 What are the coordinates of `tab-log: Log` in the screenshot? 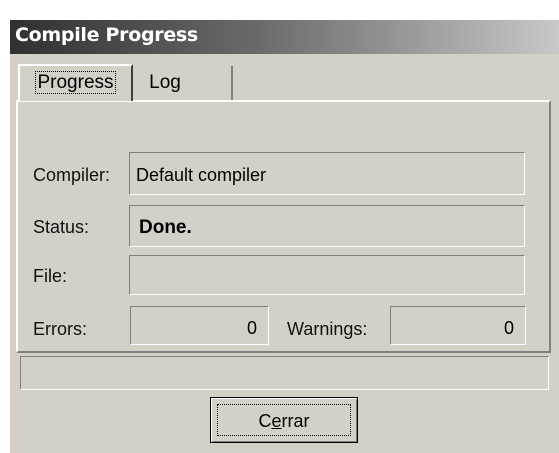 It's located at (184, 83).